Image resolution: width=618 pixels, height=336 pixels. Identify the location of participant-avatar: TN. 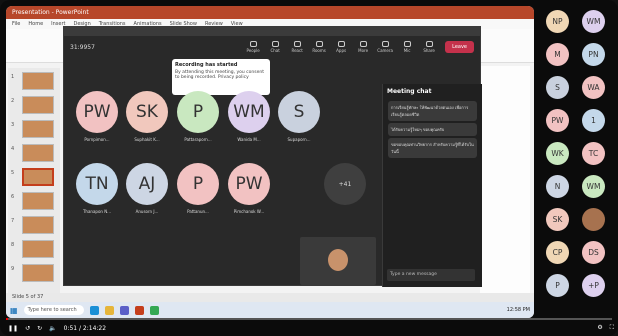
(97, 184).